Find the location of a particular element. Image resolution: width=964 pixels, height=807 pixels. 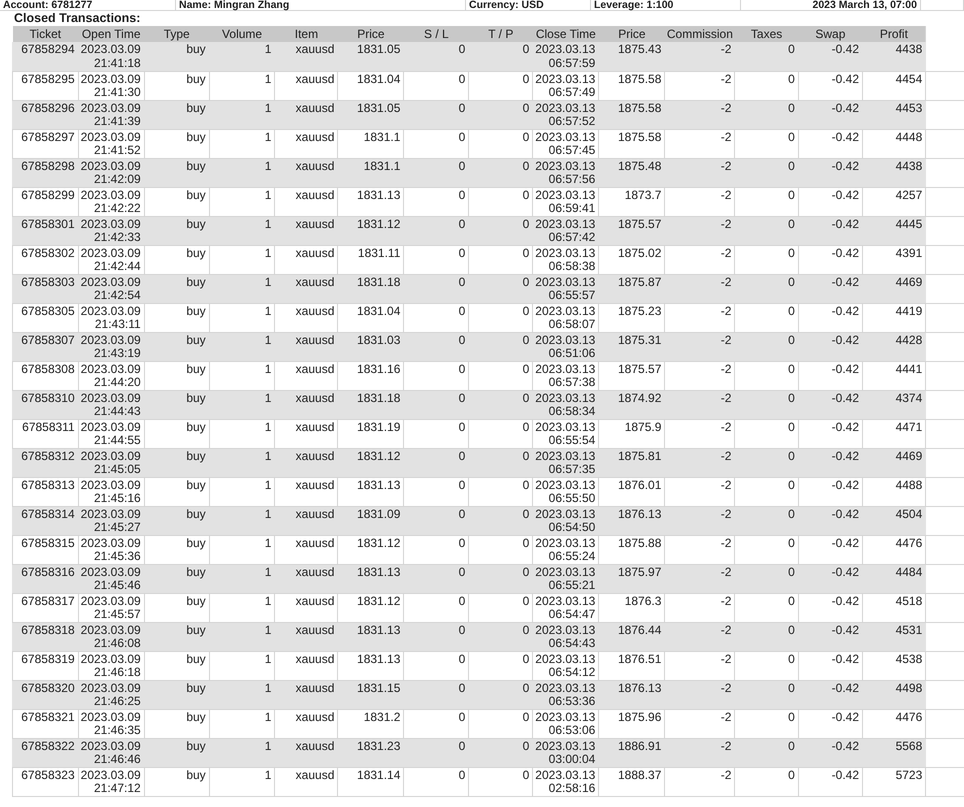

table-cell: 67858320 is located at coordinates (45, 694).